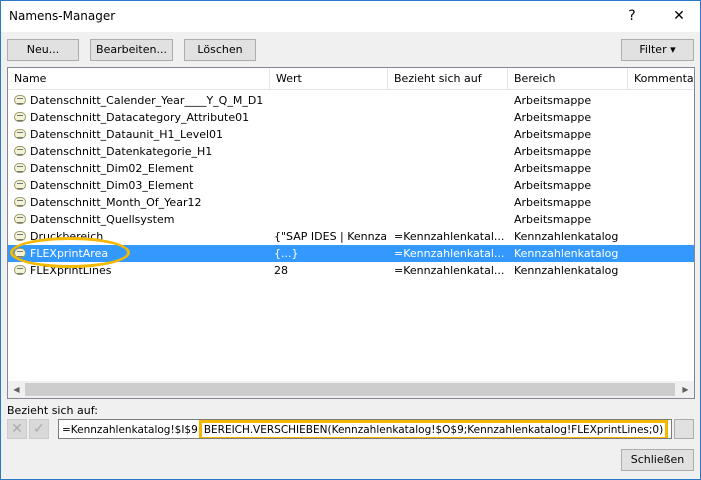  What do you see at coordinates (568, 79) in the screenshot?
I see `column-header-scope: Bereich` at bounding box center [568, 79].